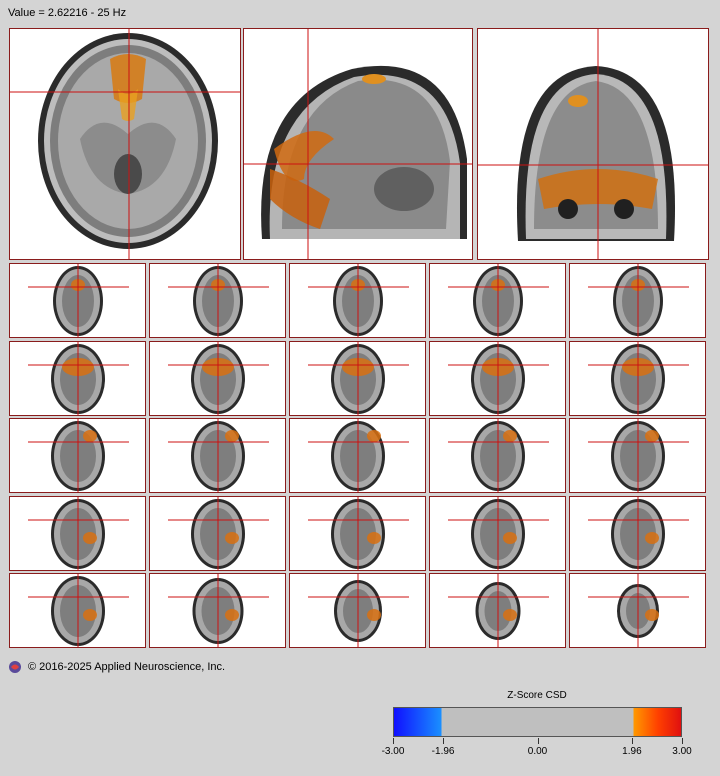  Describe the element at coordinates (682, 751) in the screenshot. I see `colorbar-tick-label: 3.00` at that location.